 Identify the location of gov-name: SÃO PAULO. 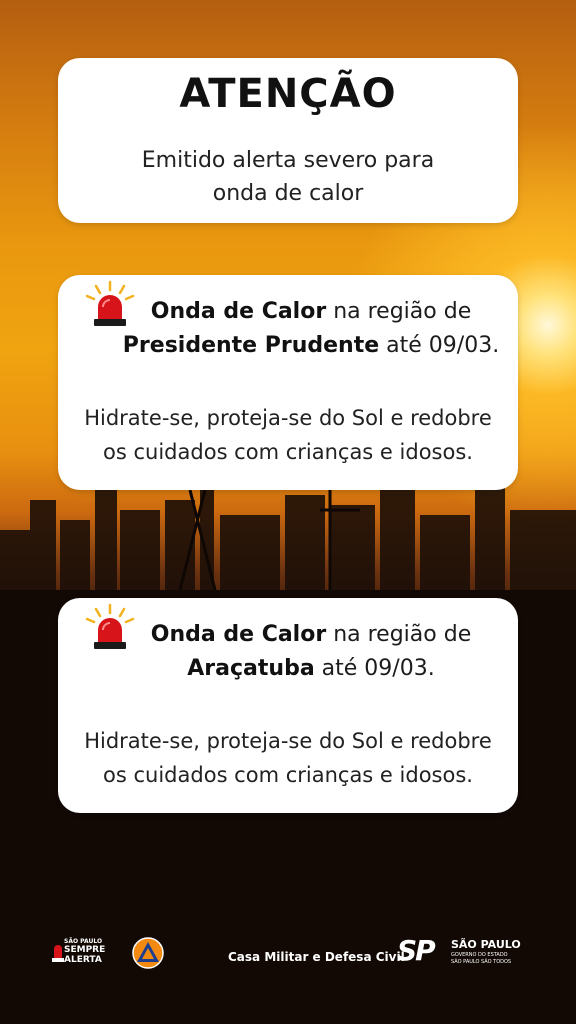
(486, 944).